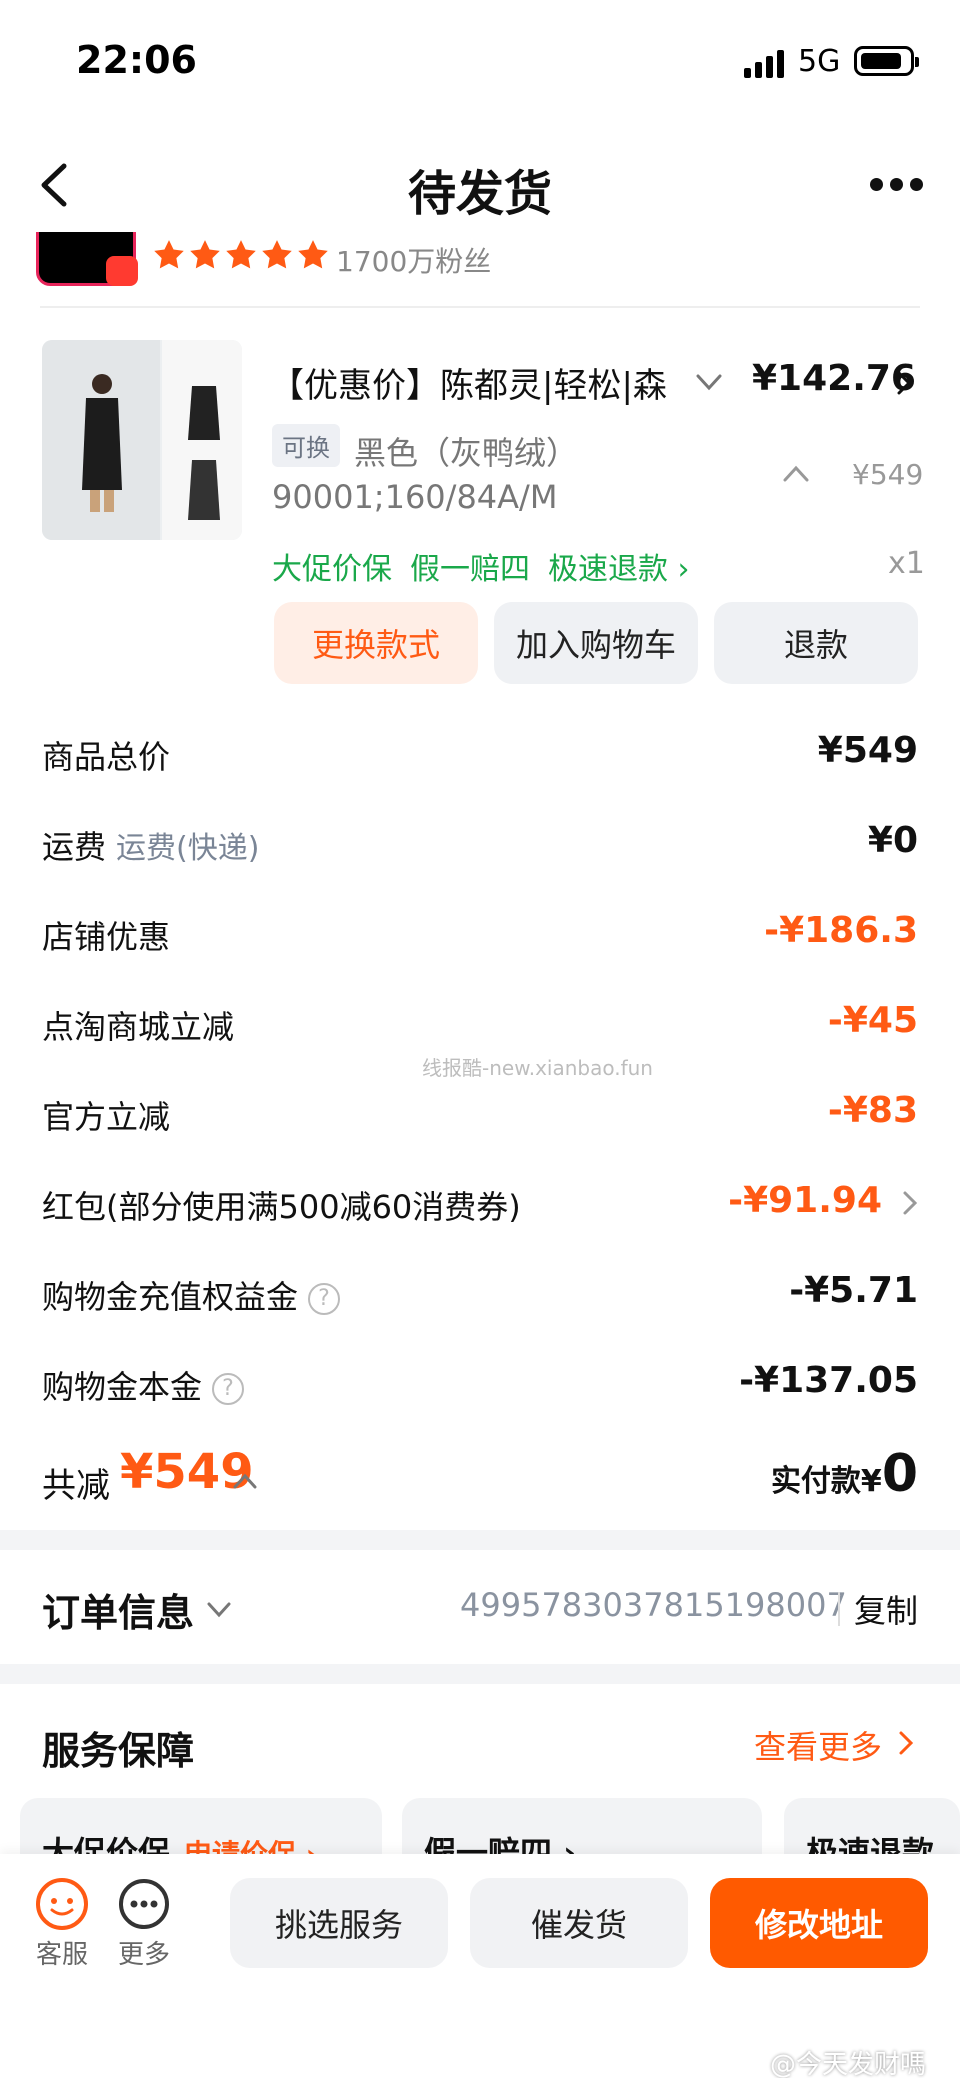  Describe the element at coordinates (339, 1923) in the screenshot. I see `pick-service-button: 挑选服务` at that location.